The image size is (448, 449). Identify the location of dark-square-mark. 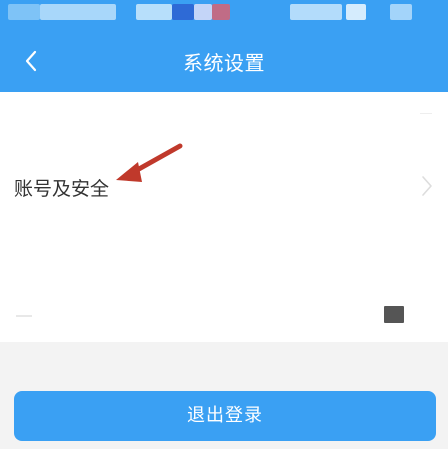
(394, 314).